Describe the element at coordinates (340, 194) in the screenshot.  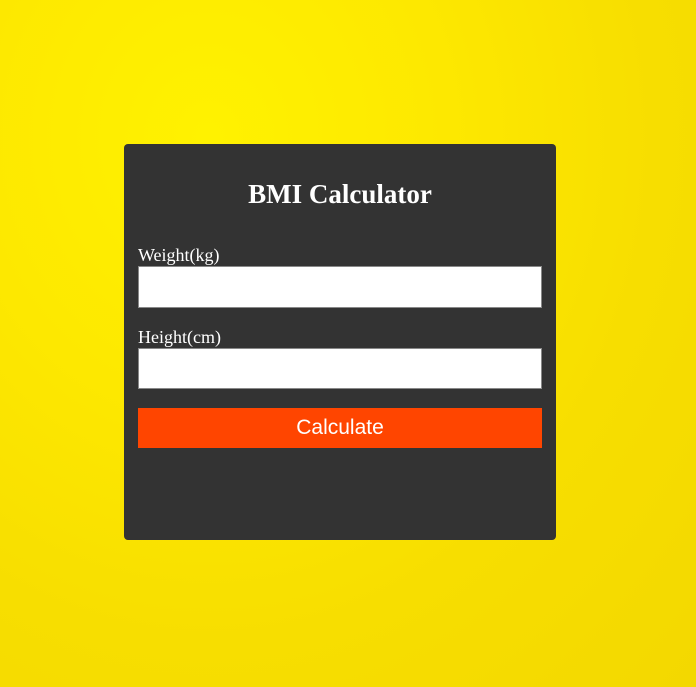
I see `page-title: BMI Calculator` at that location.